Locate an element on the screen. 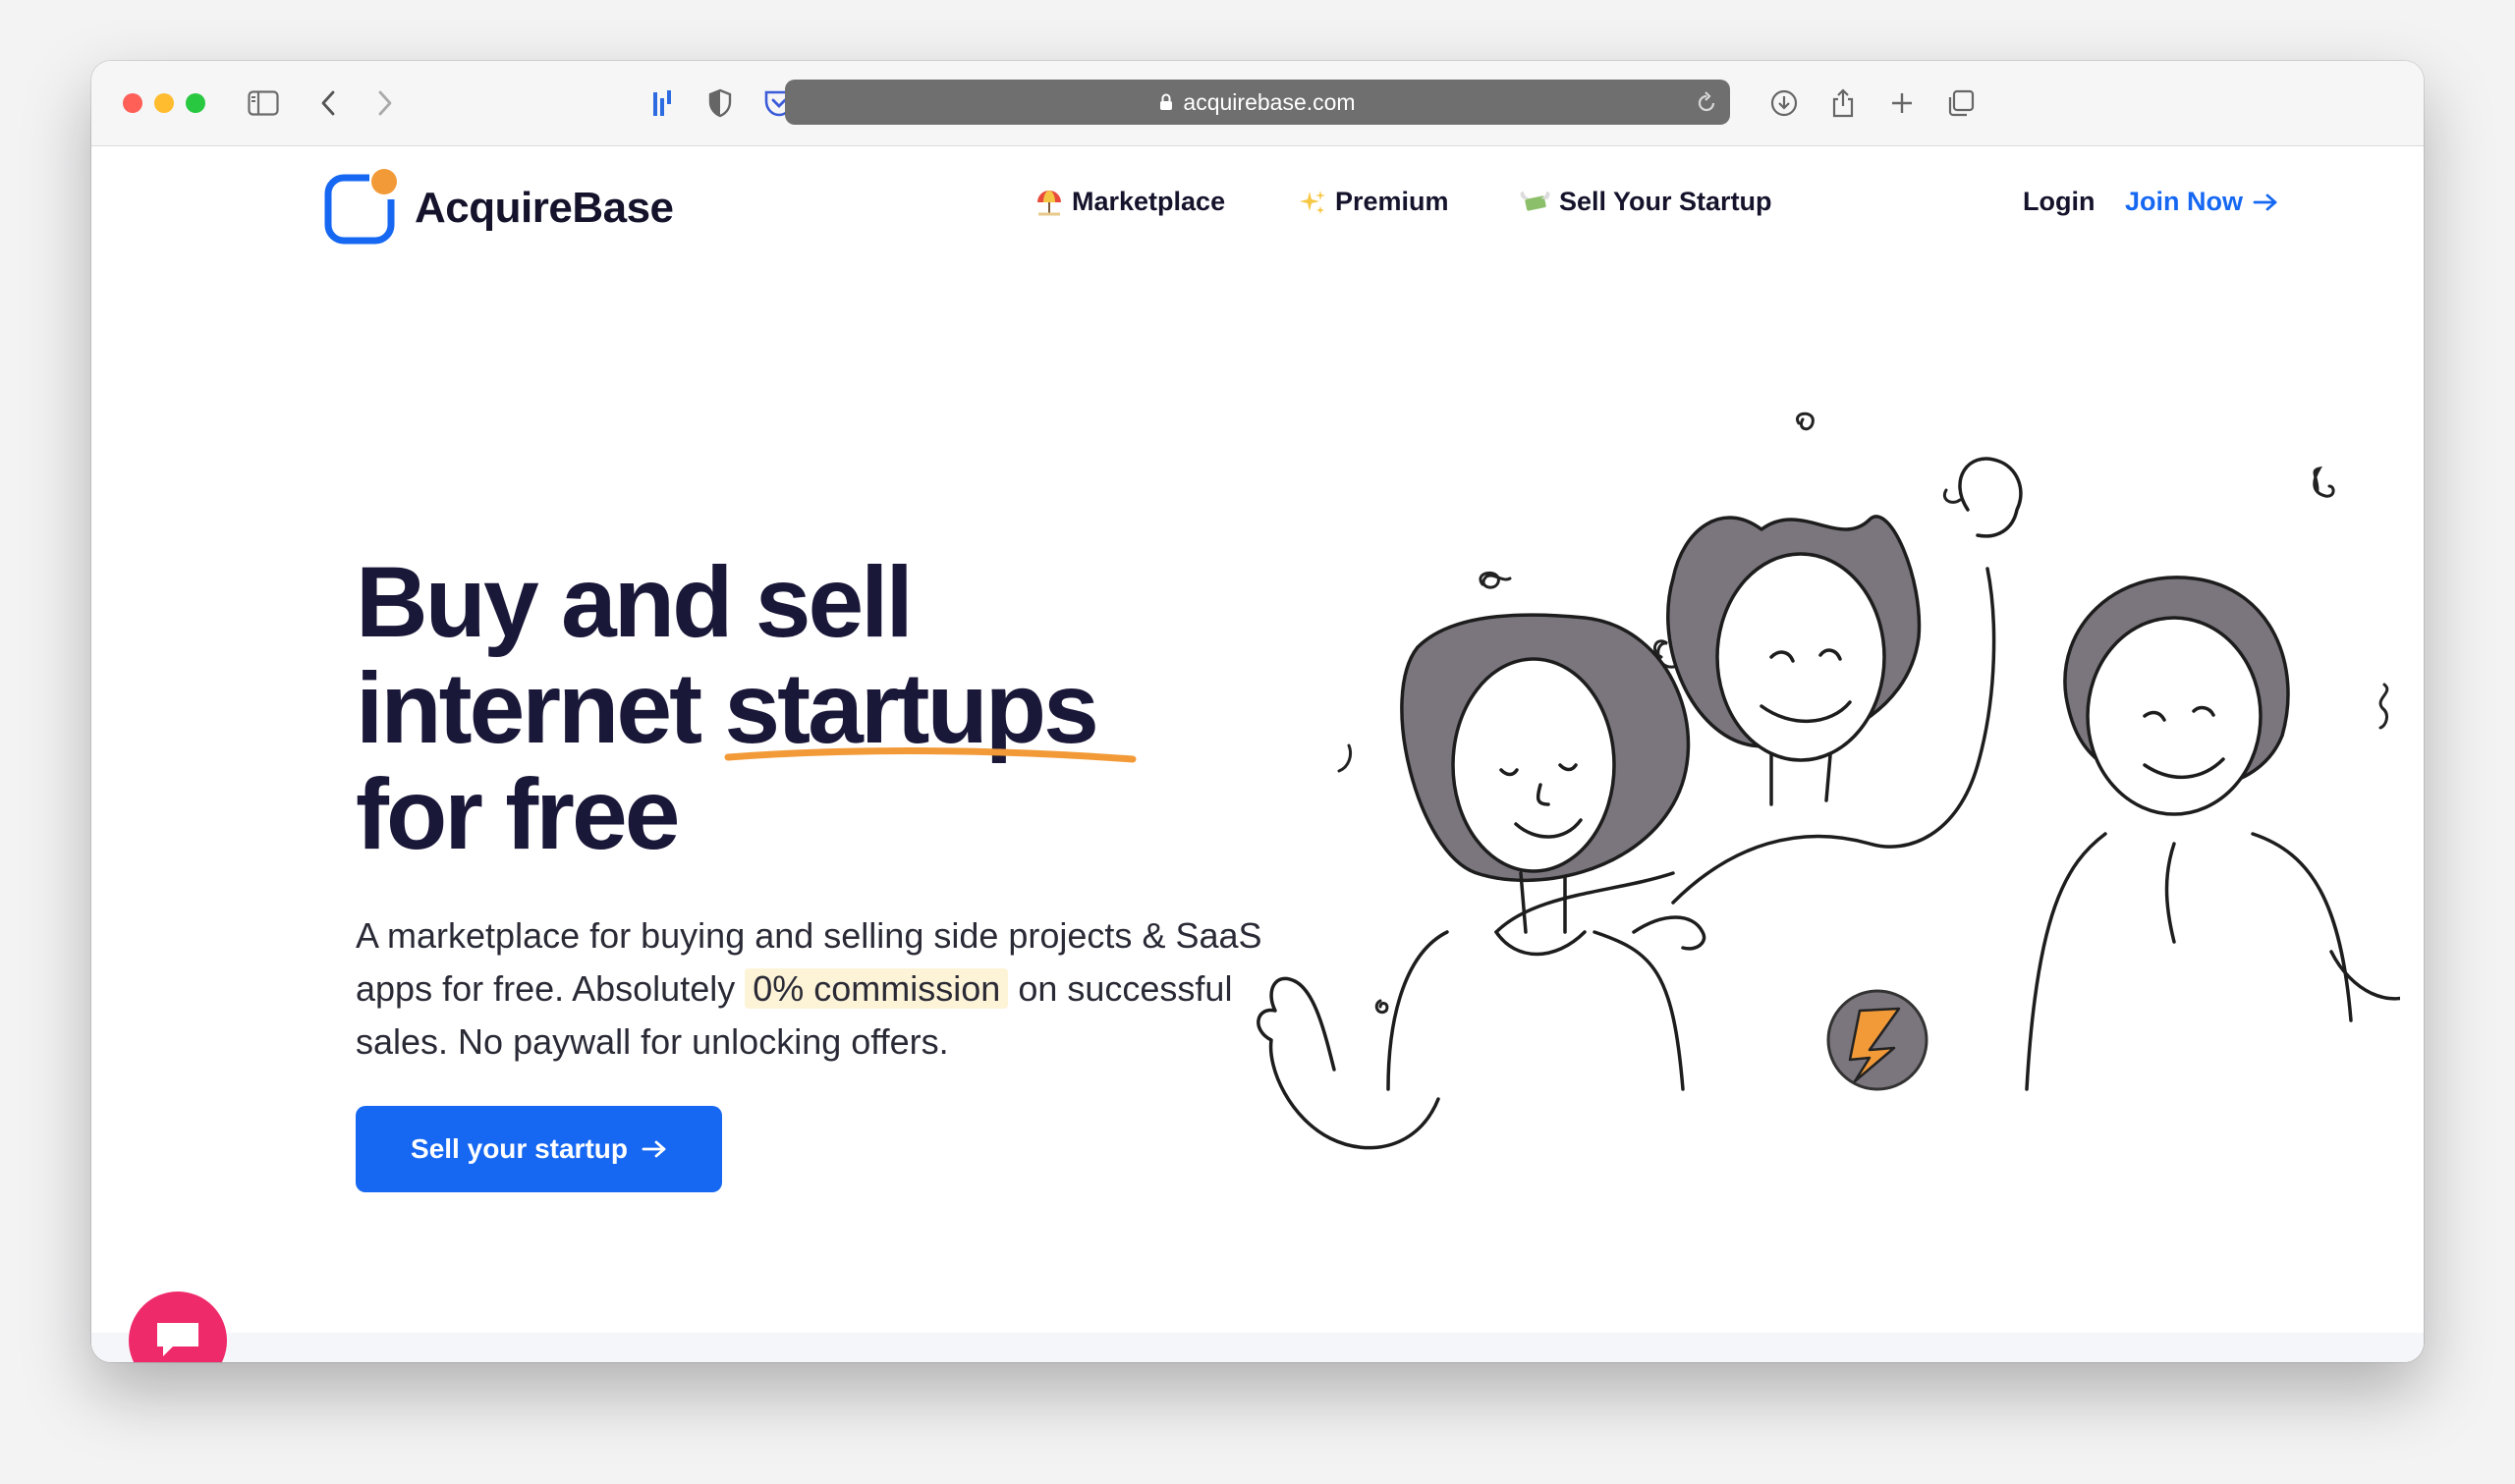 The height and width of the screenshot is (1484, 2515). nav-marketplace-label: Marketplace is located at coordinates (1149, 201).